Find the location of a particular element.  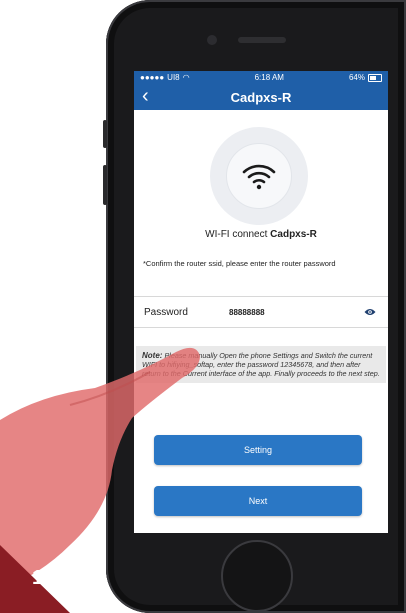

earpiece-speaker is located at coordinates (262, 40).